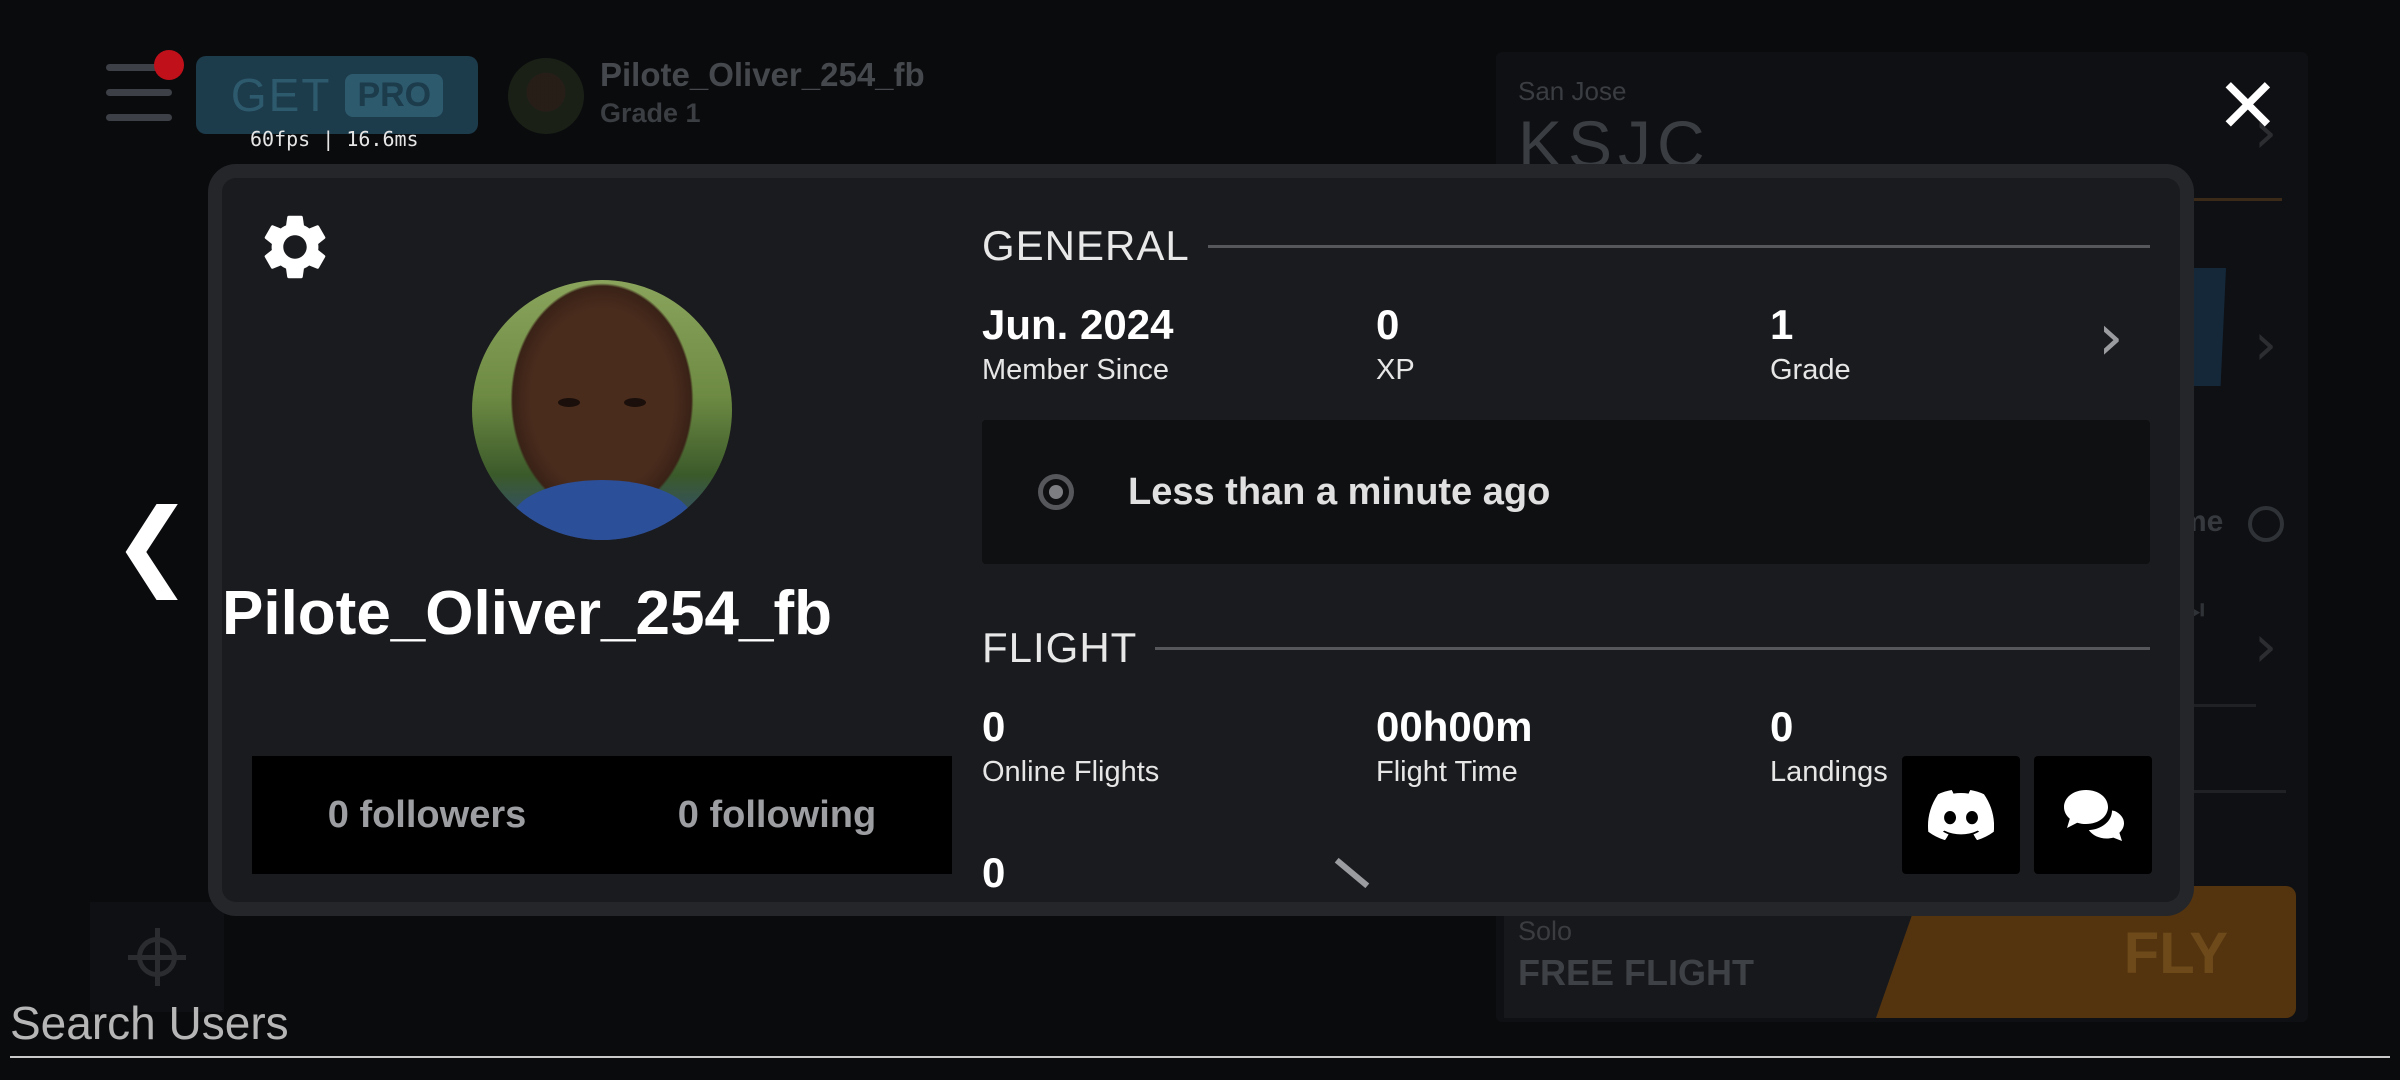  I want to click on flight-mode-label: Solo, so click(1545, 931).